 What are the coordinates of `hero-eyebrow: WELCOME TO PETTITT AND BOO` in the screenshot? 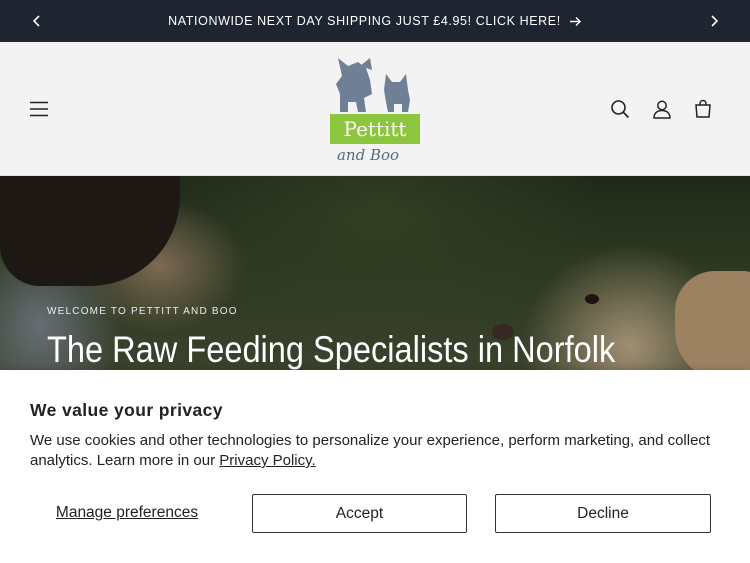 It's located at (142, 311).